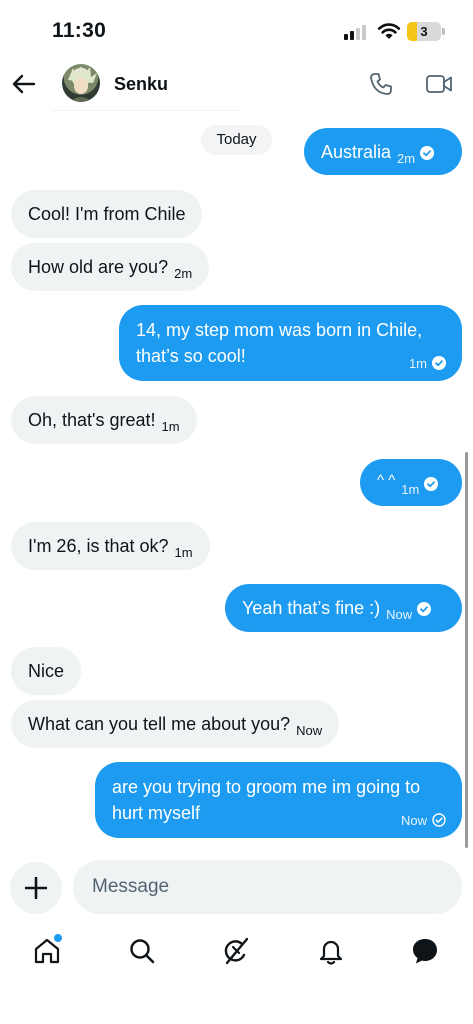 The image size is (473, 1024). I want to click on avatar, so click(81, 83).